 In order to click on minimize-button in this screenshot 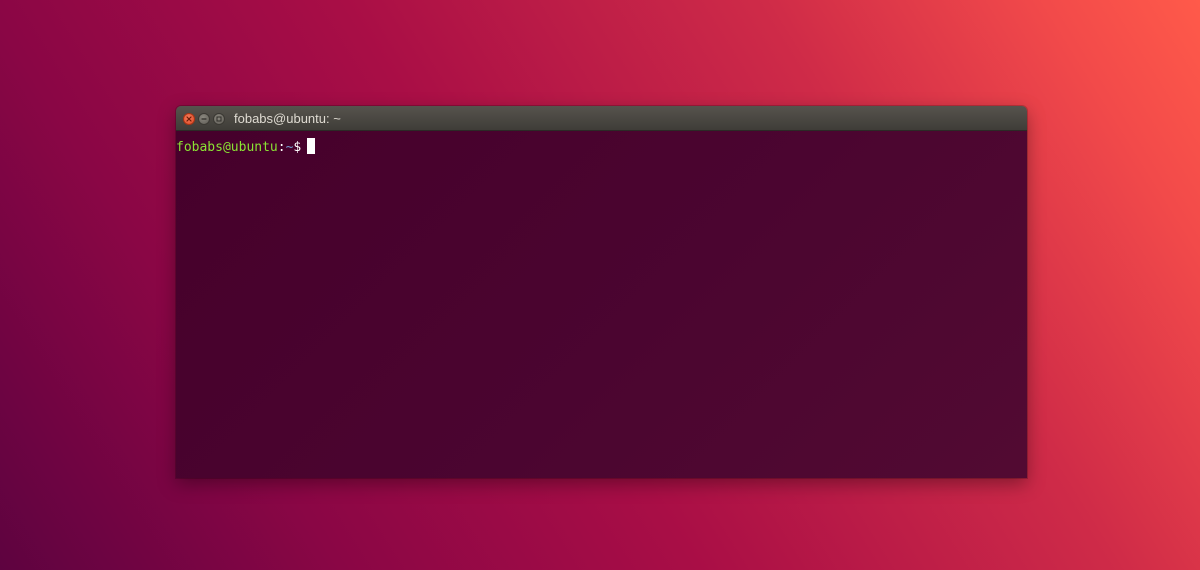, I will do `click(204, 119)`.